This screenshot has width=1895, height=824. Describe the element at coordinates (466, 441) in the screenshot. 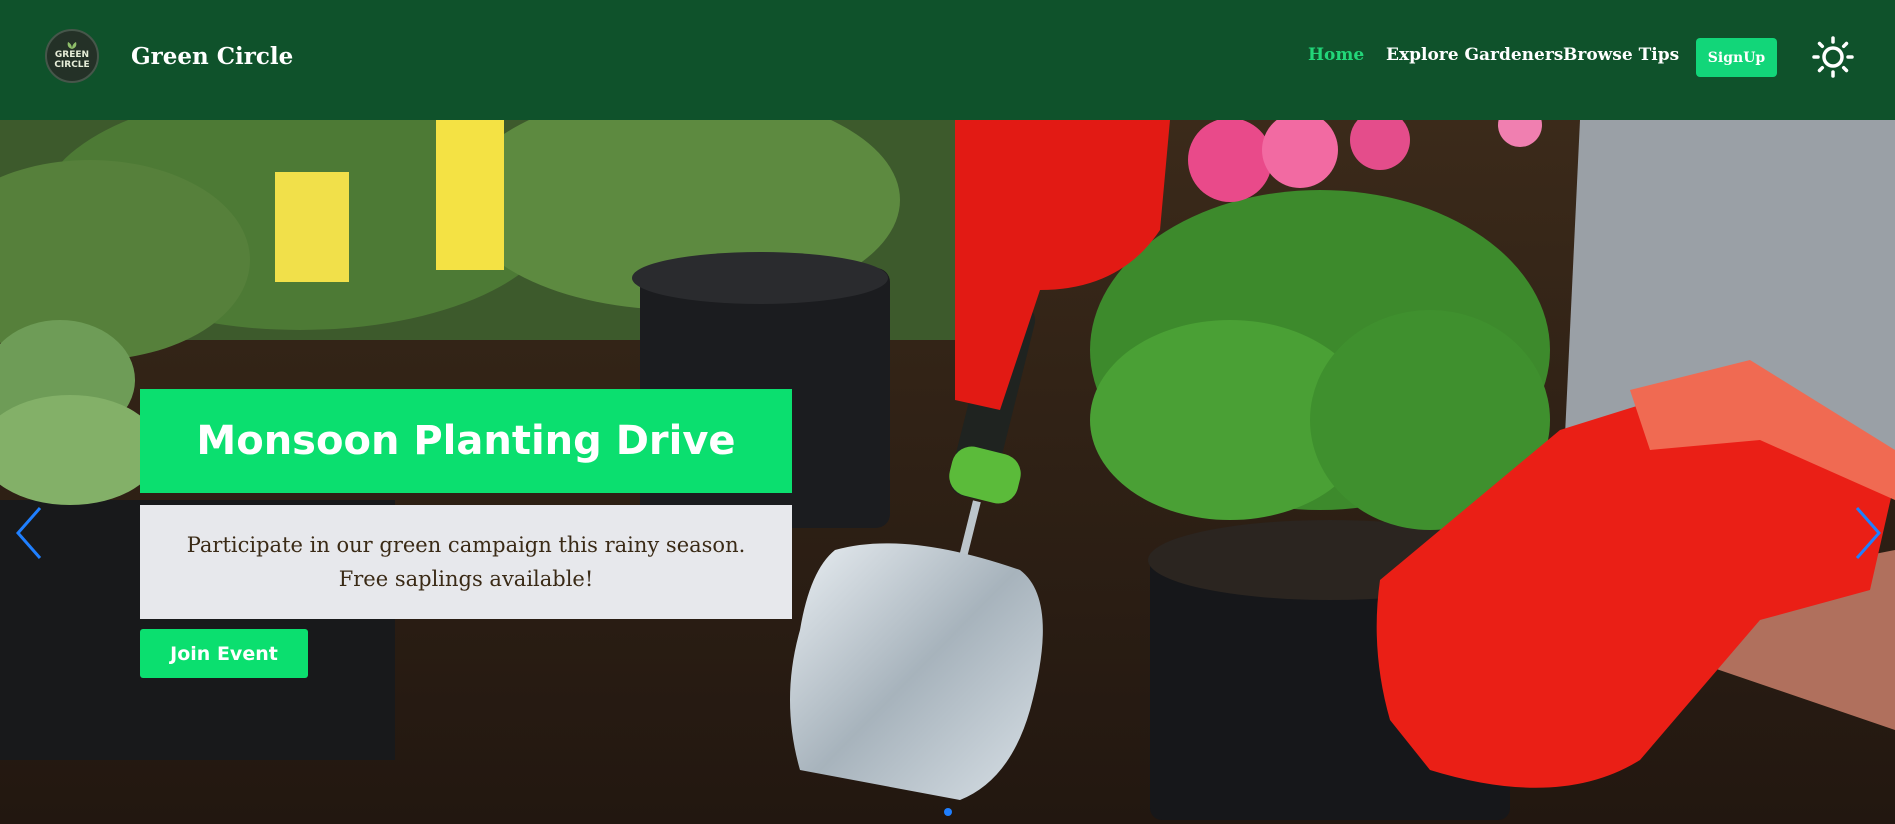

I see `hero-title: Monsoon Planting Drive` at that location.